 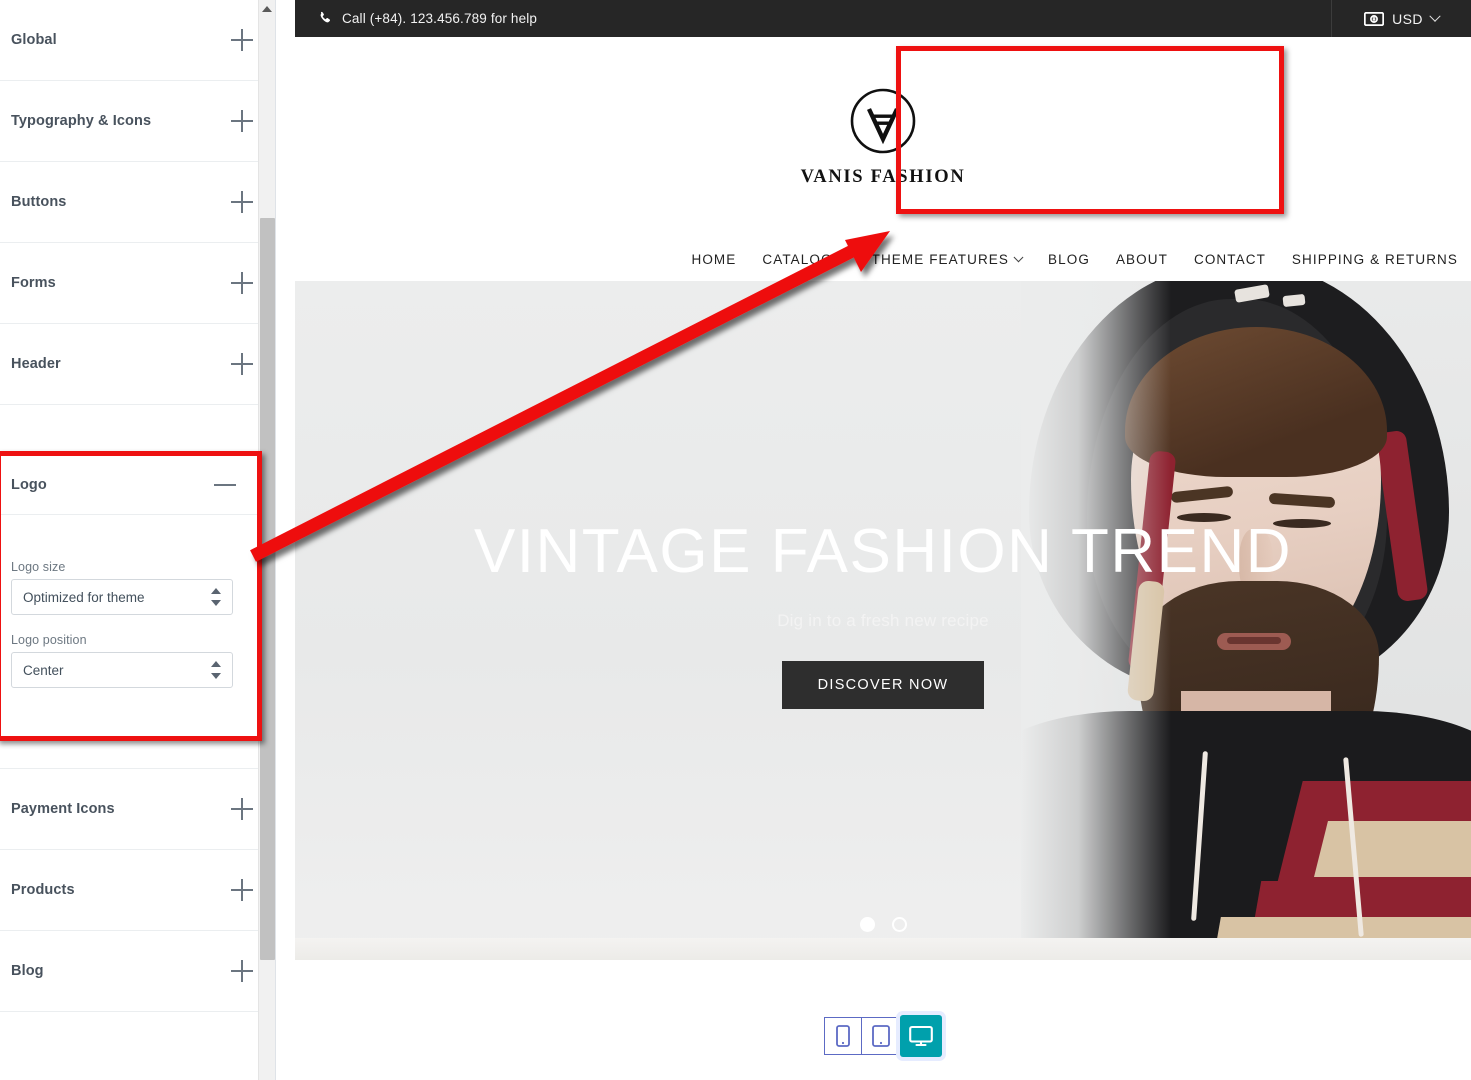 I want to click on nav-item-catalog: CATALOG, so click(x=803, y=259).